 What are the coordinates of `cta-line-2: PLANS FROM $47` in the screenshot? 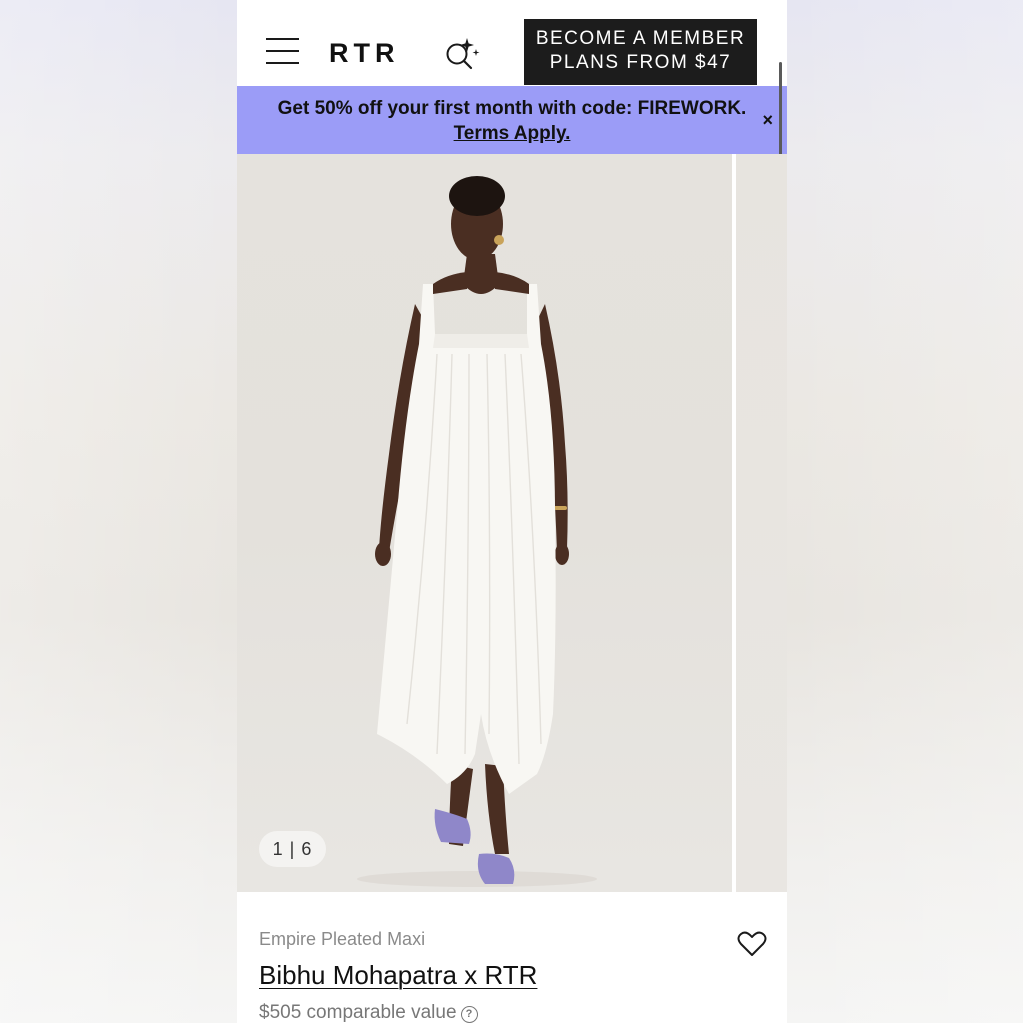 It's located at (640, 62).